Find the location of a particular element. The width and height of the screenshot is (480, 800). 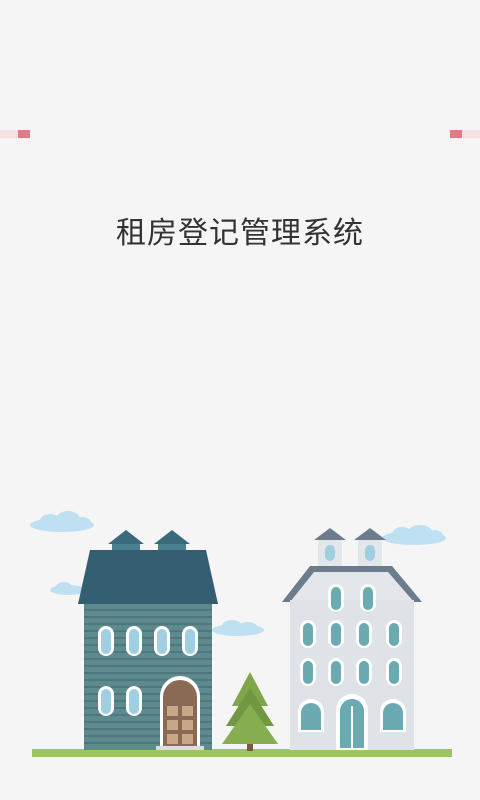

splash-accent-right is located at coordinates (465, 134).